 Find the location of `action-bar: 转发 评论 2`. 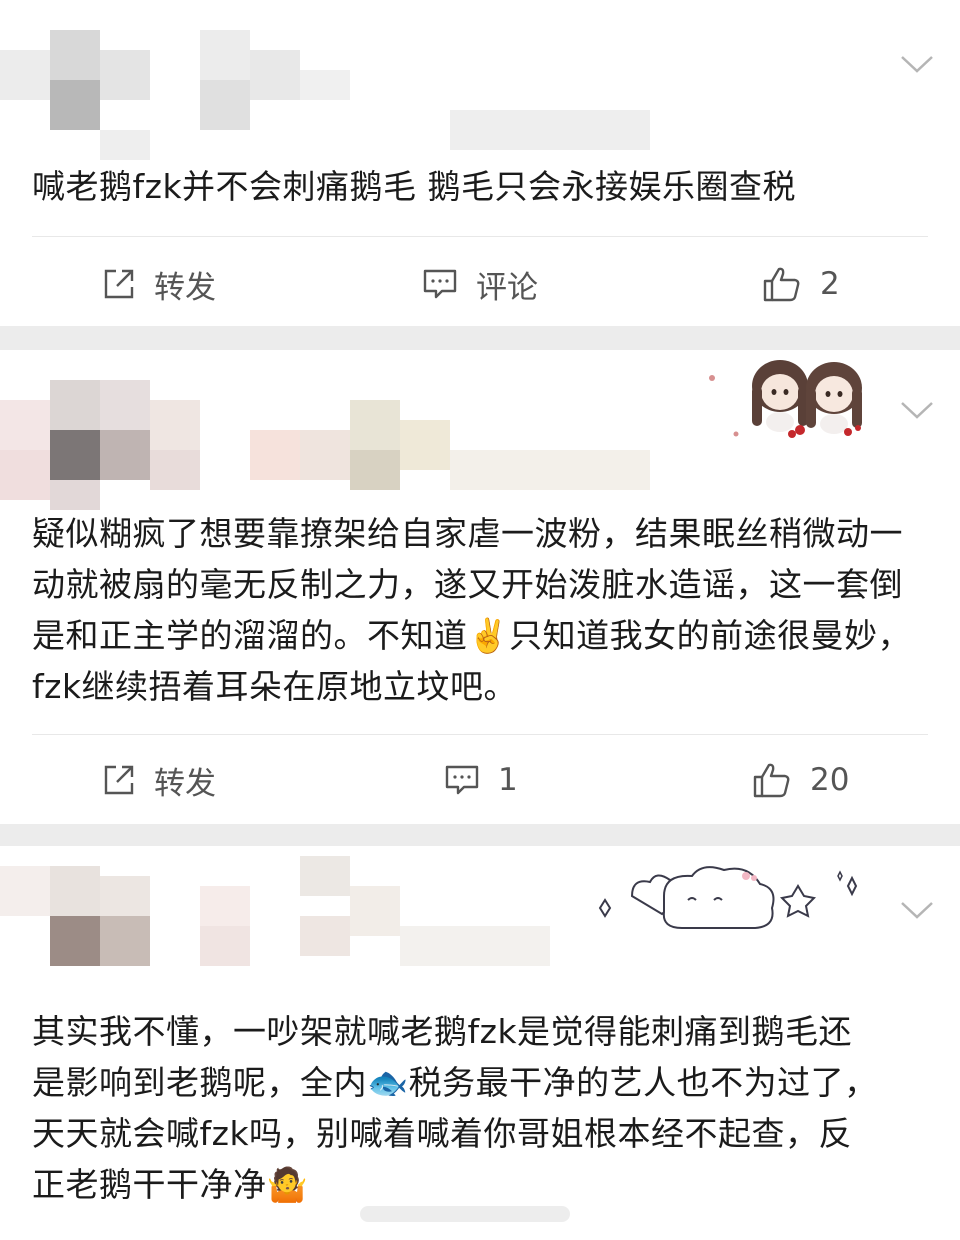

action-bar: 转发 评论 2 is located at coordinates (480, 284).